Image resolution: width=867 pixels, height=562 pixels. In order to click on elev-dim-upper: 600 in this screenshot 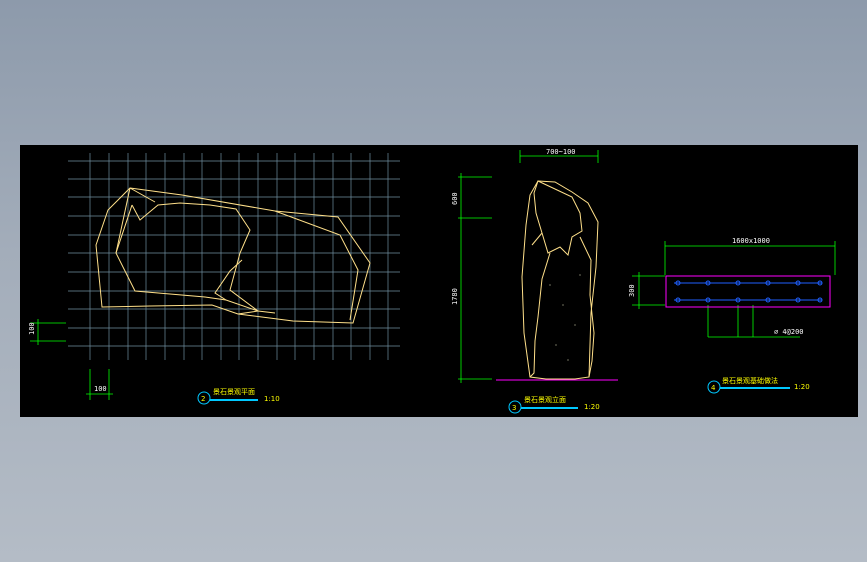, I will do `click(455, 198)`.